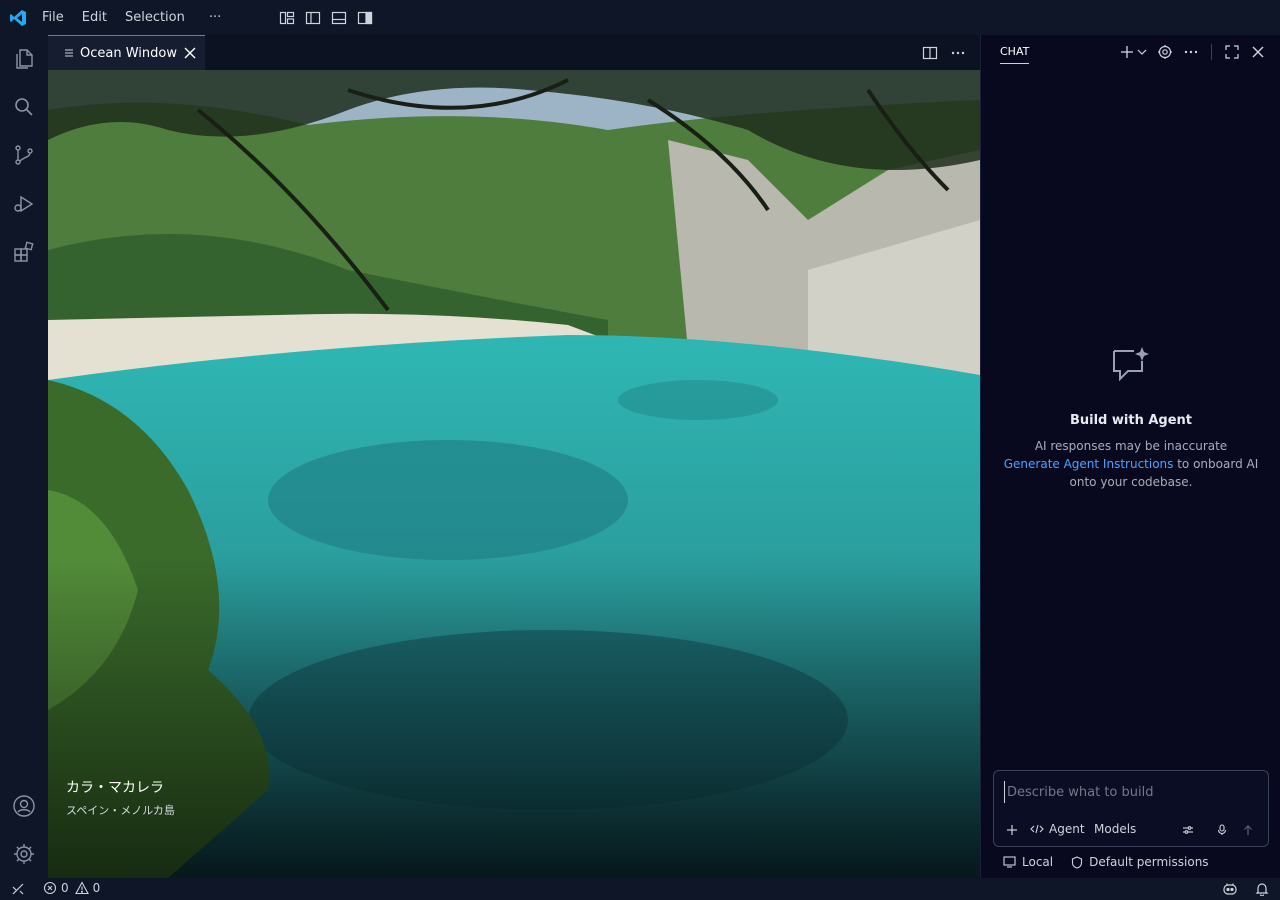 This screenshot has width=1280, height=900. I want to click on tab-ocean-window: Ocean Window, so click(126, 52).